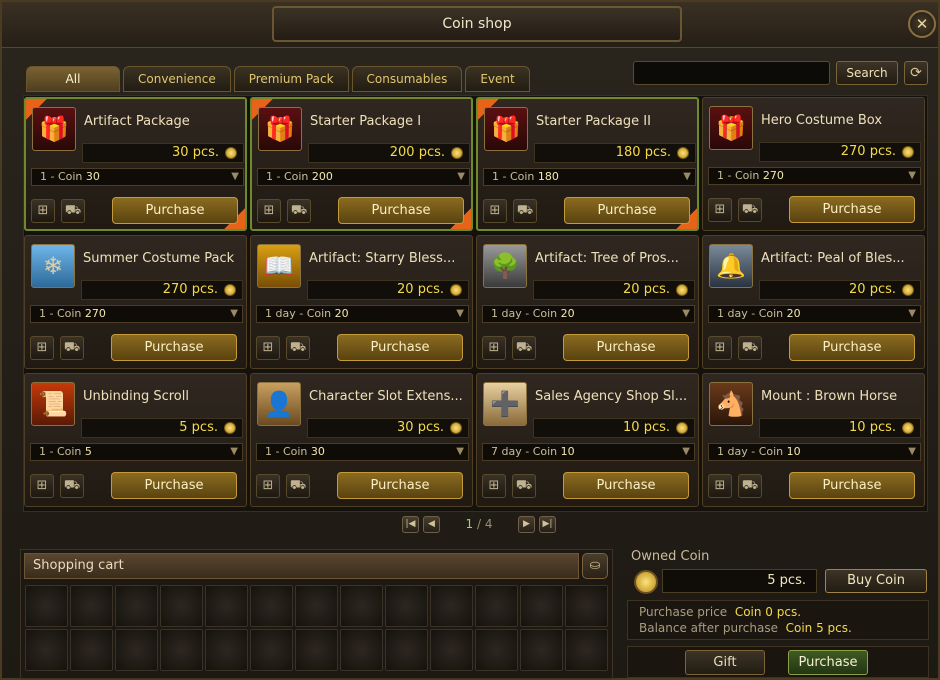 The width and height of the screenshot is (940, 680). What do you see at coordinates (588, 452) in the screenshot?
I see `price-option-select: 7 day - Coin 10 ▼` at bounding box center [588, 452].